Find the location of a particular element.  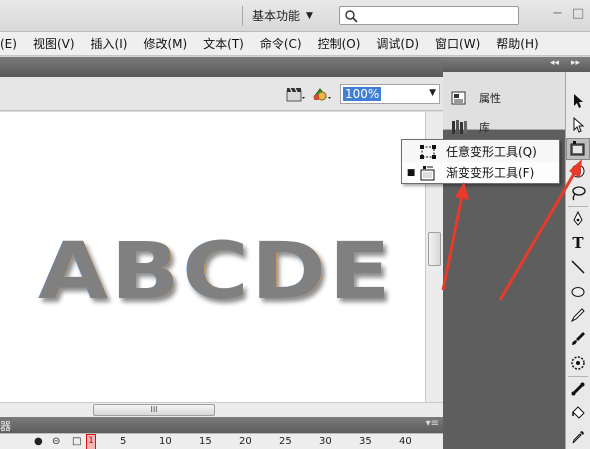

frame-number: 30 is located at coordinates (325, 441).